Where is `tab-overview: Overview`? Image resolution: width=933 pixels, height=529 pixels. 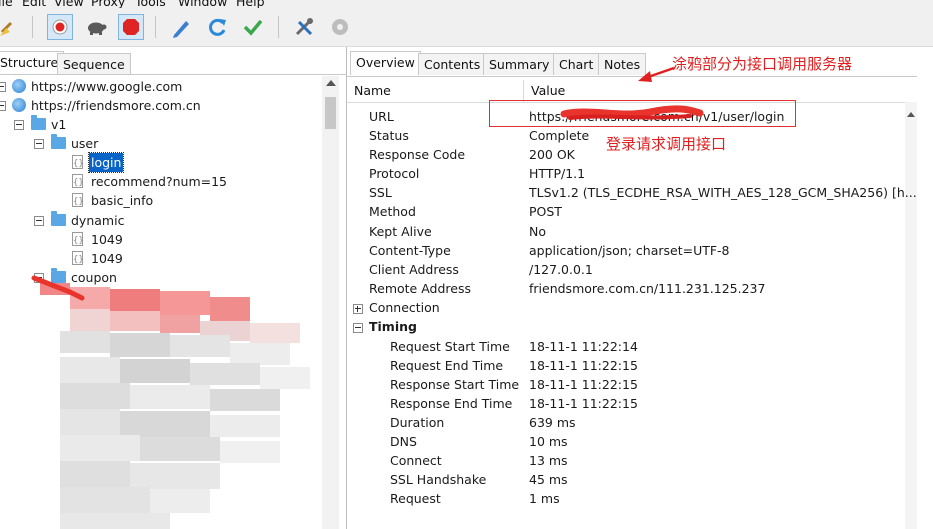
tab-overview: Overview is located at coordinates (385, 63).